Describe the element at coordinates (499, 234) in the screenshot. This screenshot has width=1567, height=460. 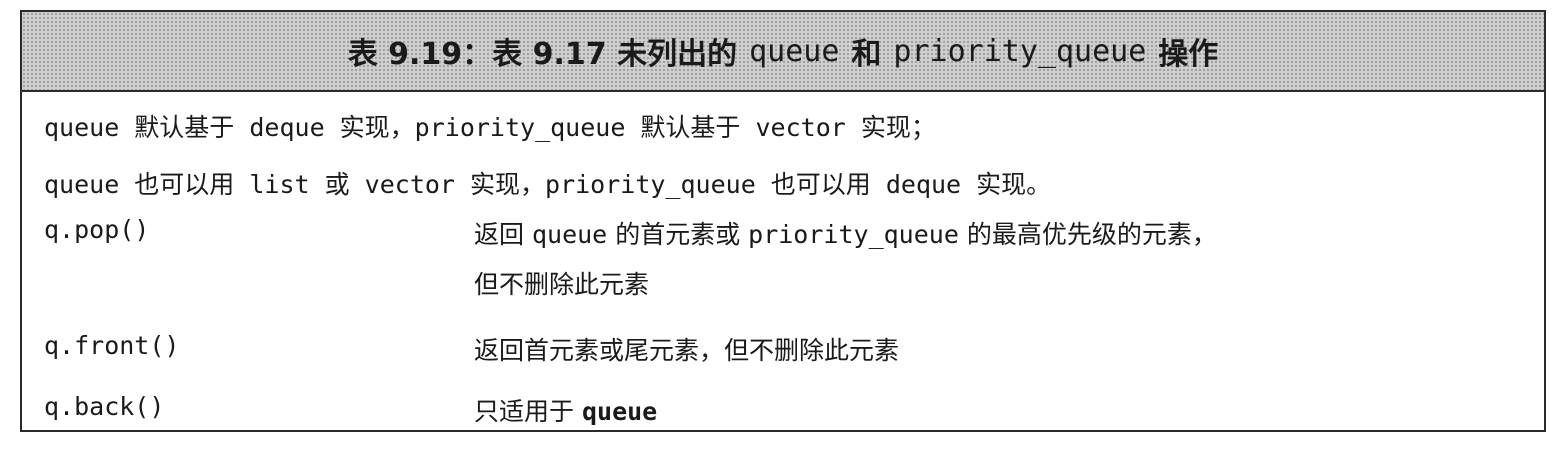
I see `desc-text: 返回` at that location.